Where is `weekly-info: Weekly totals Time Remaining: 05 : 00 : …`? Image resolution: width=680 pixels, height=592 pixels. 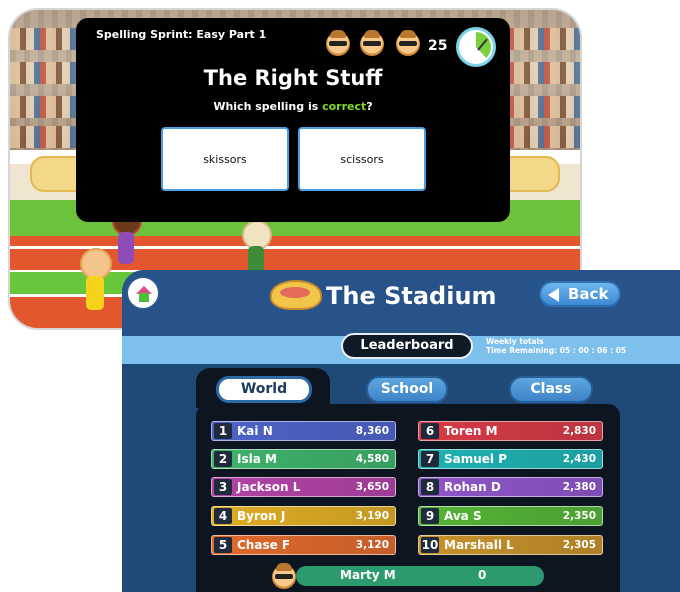
weekly-info: Weekly totals Time Remaining: 05 : 00 : … is located at coordinates (556, 346).